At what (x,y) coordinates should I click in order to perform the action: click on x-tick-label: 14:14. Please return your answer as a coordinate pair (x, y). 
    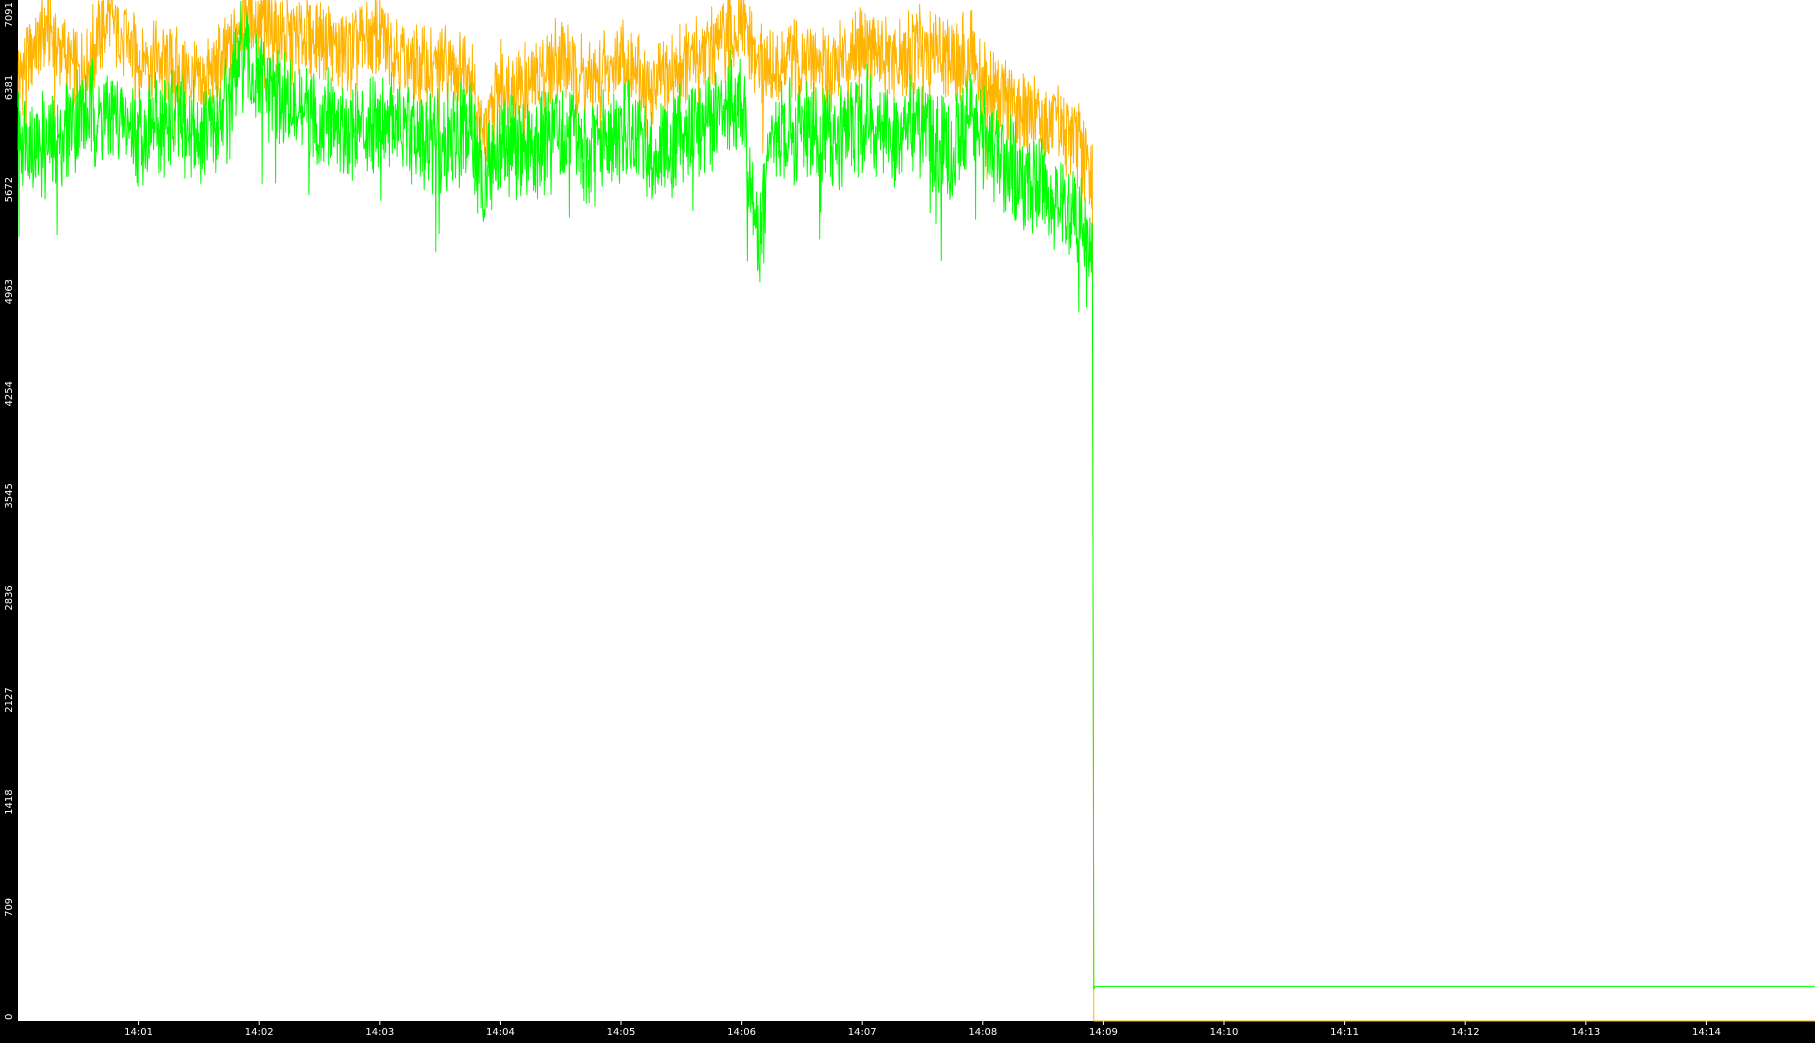
    Looking at the image, I should click on (1706, 1032).